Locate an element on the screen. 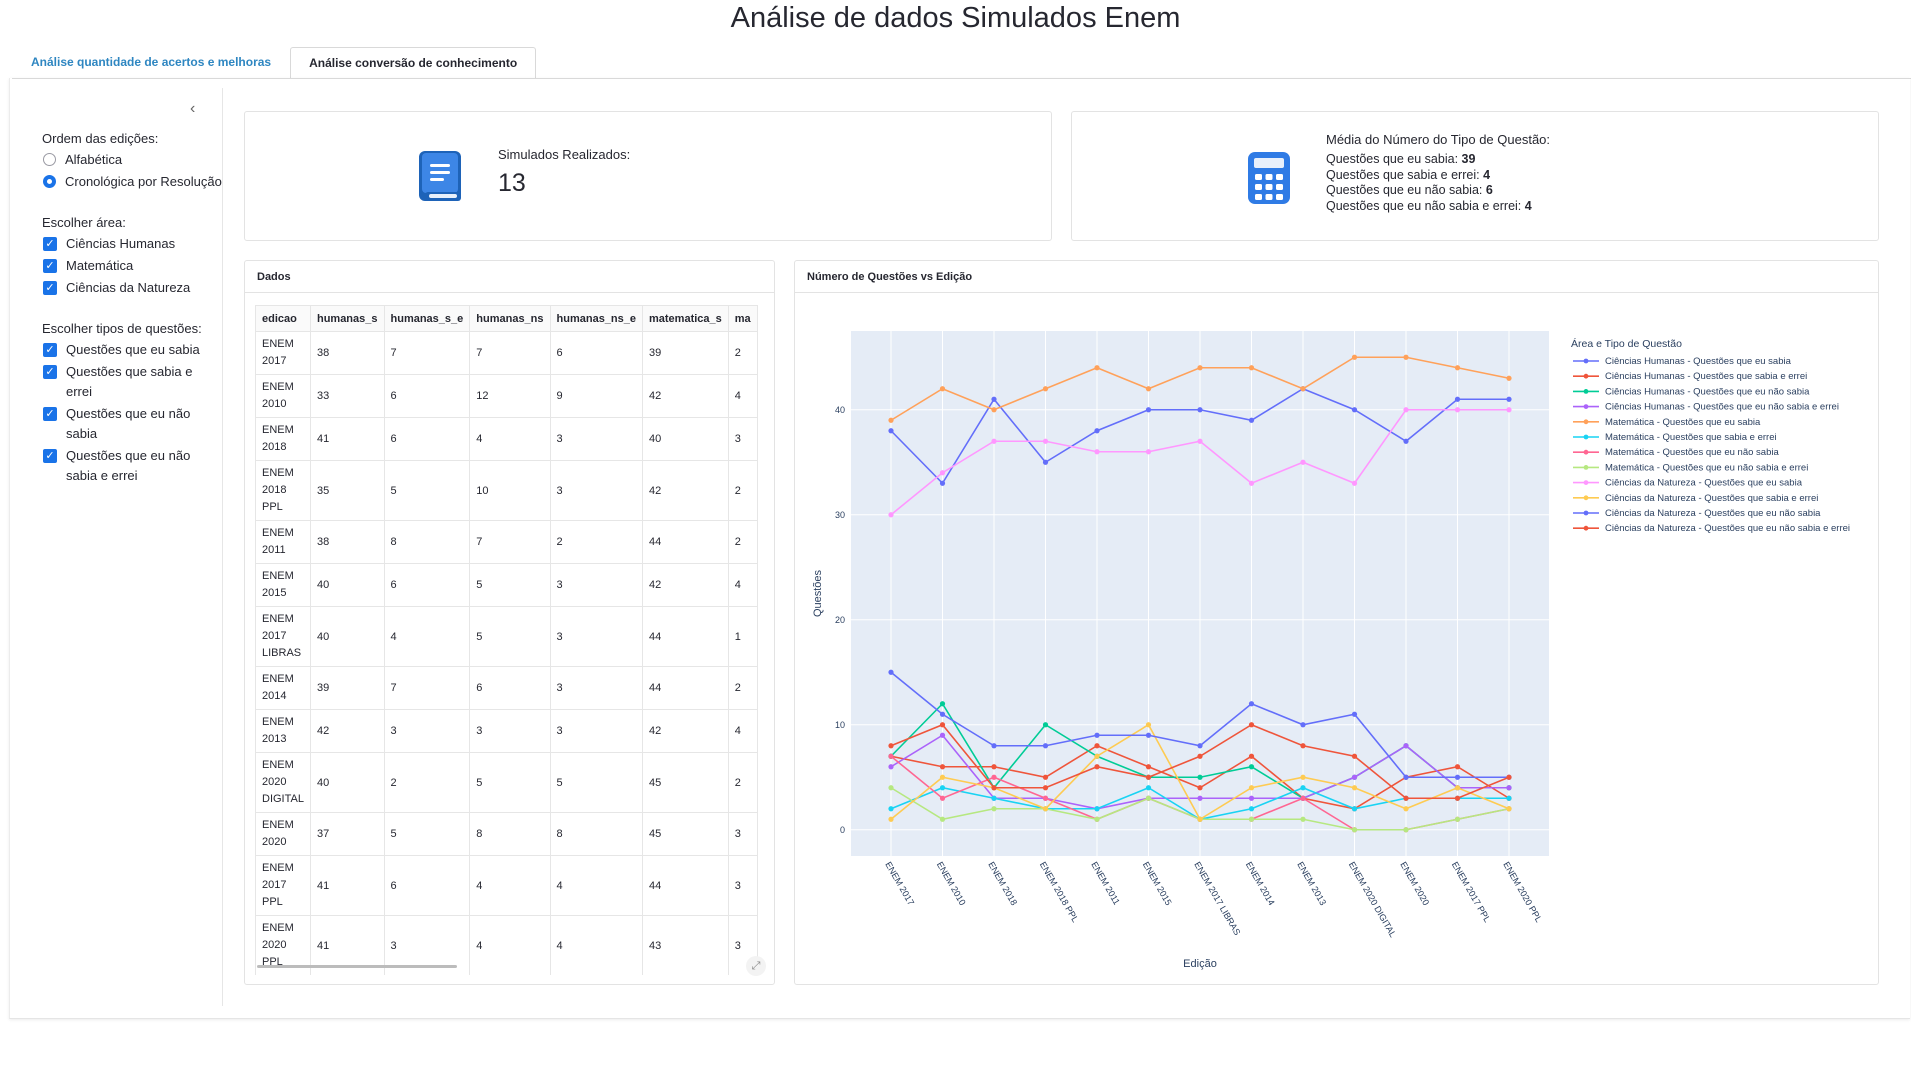 The height and width of the screenshot is (1071, 1911). tab-acertos-melhoras: Análise quantidade de acertos e melhoras is located at coordinates (151, 61).